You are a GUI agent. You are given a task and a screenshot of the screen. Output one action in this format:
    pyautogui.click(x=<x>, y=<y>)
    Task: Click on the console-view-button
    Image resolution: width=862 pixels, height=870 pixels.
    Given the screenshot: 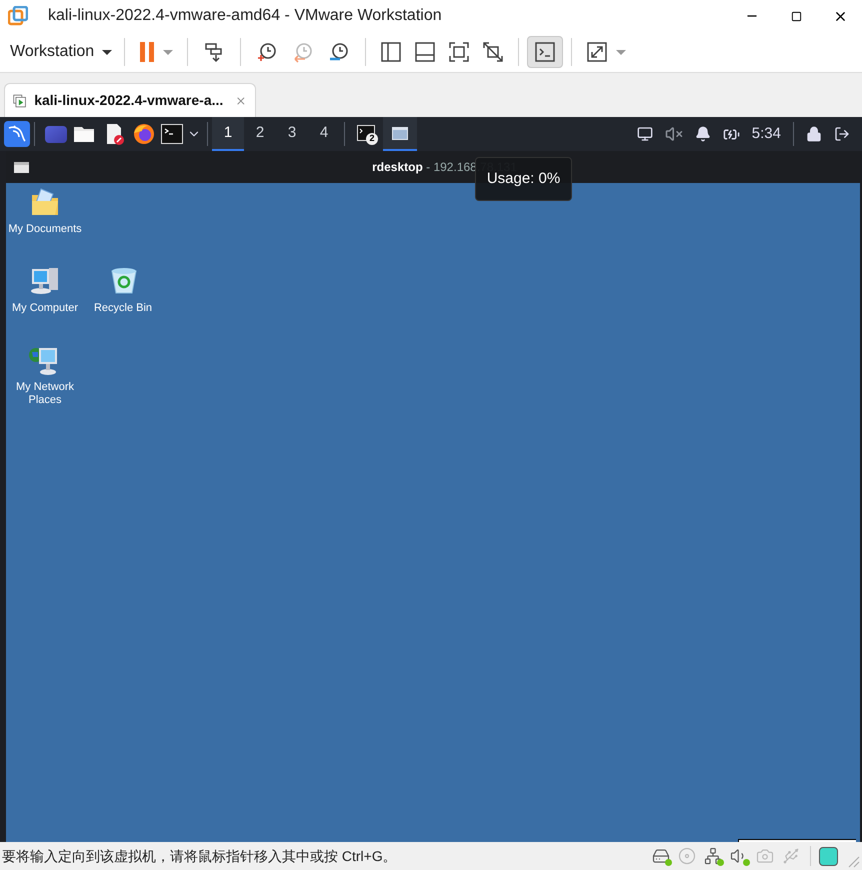 What is the action you would take?
    pyautogui.click(x=545, y=52)
    